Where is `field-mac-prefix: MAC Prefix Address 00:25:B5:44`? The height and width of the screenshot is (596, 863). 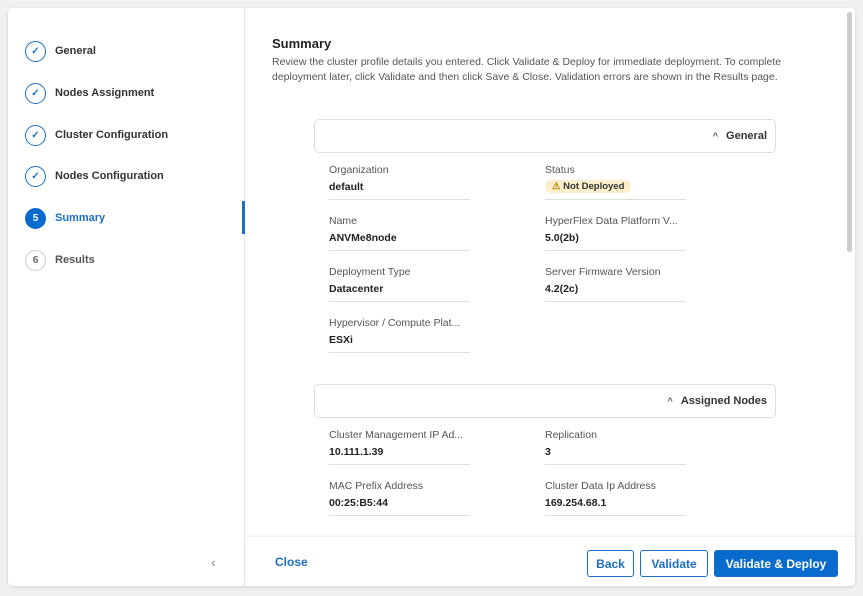 field-mac-prefix: MAC Prefix Address 00:25:B5:44 is located at coordinates (399, 498).